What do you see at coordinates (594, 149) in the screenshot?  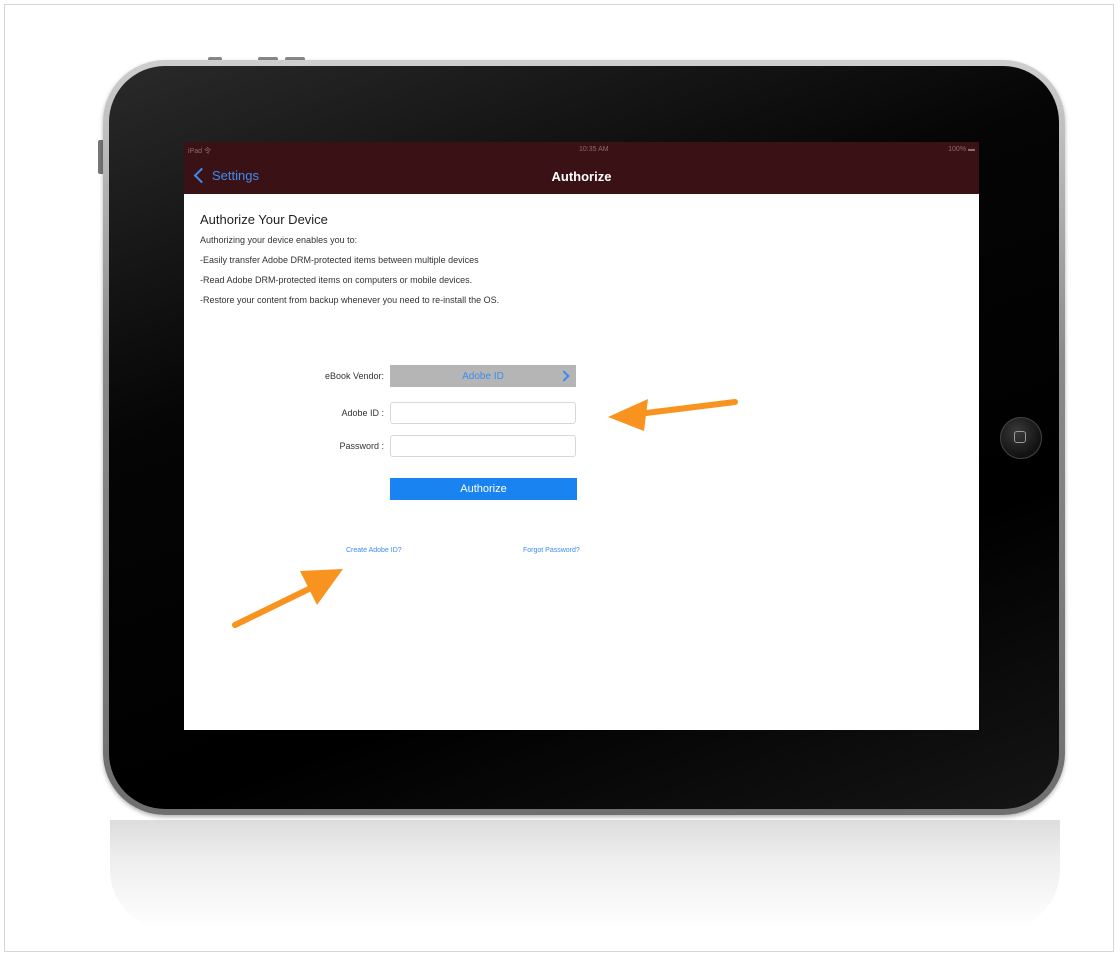 I see `status-time: 10:35 AM` at bounding box center [594, 149].